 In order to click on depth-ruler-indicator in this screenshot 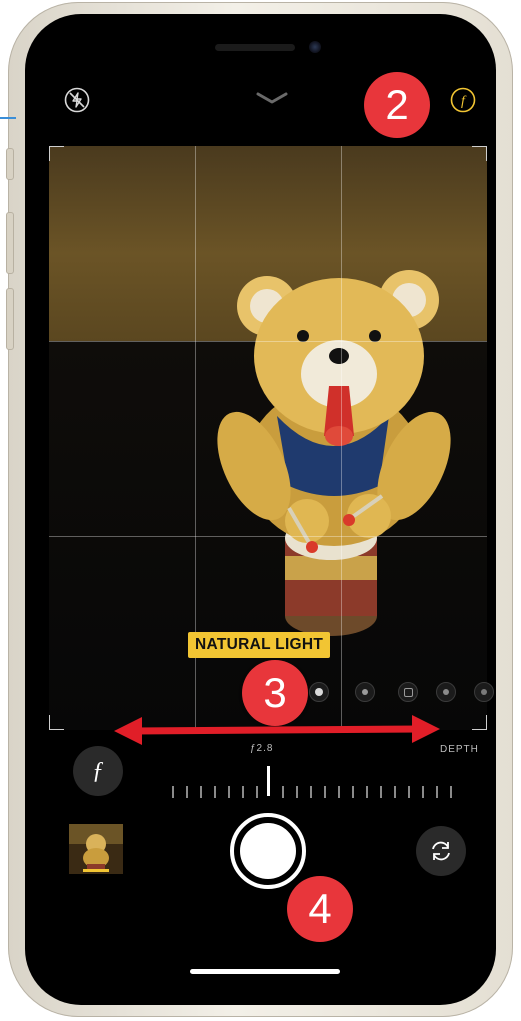, I will do `click(268, 781)`.